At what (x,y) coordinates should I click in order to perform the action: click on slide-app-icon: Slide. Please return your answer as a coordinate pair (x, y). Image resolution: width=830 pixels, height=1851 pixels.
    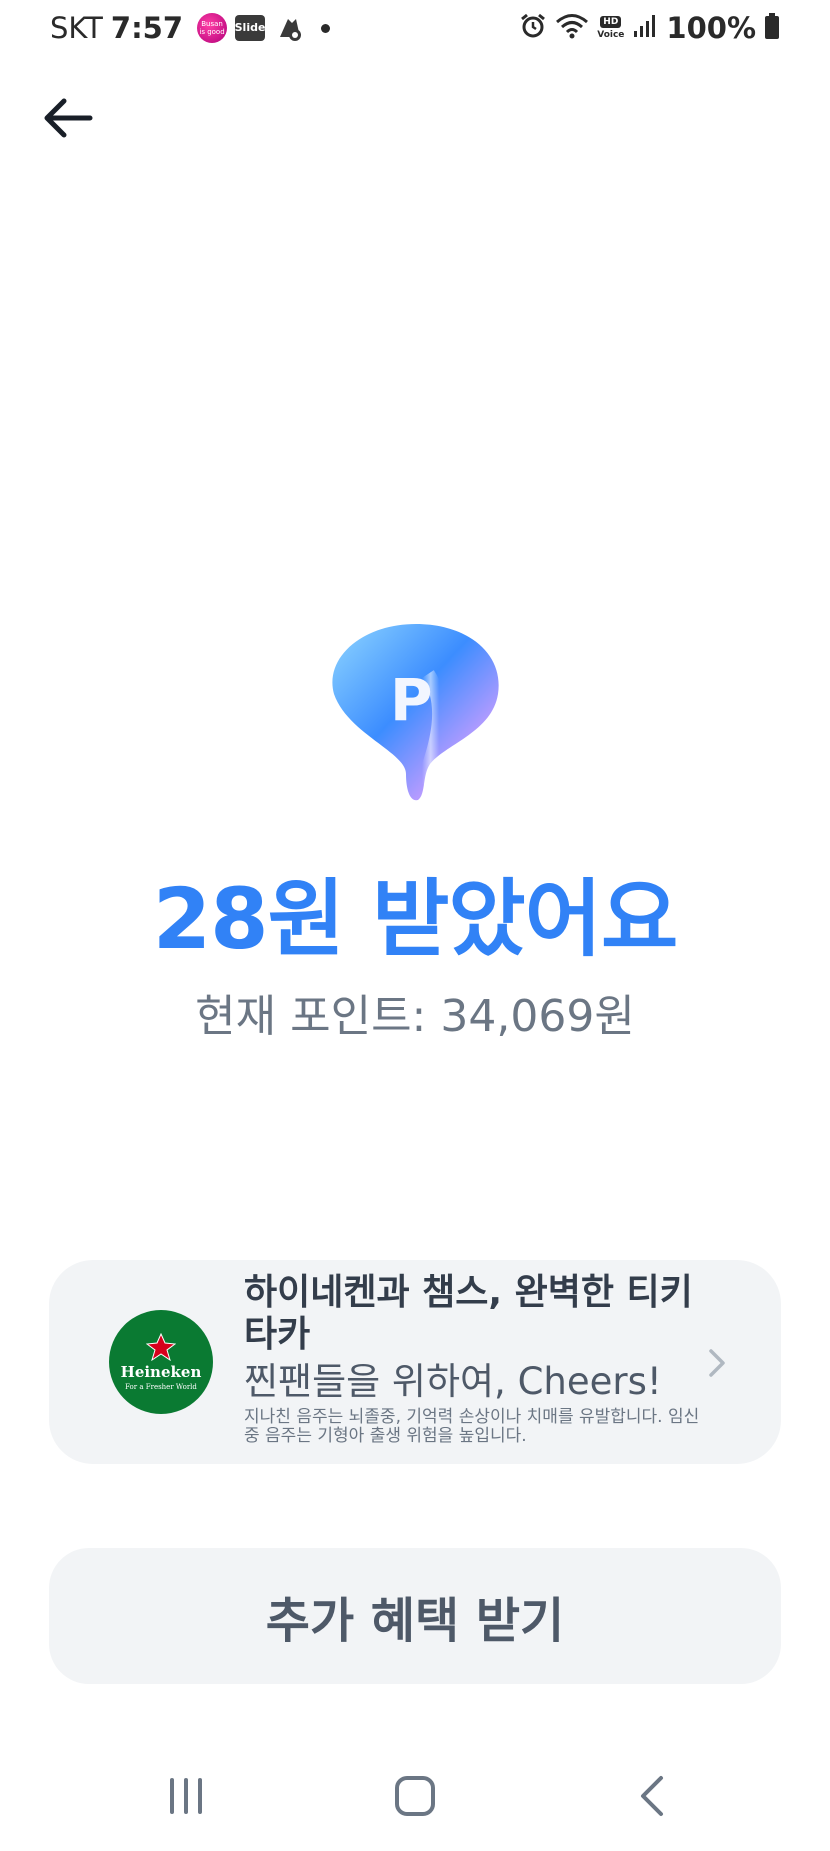
    Looking at the image, I should click on (250, 28).